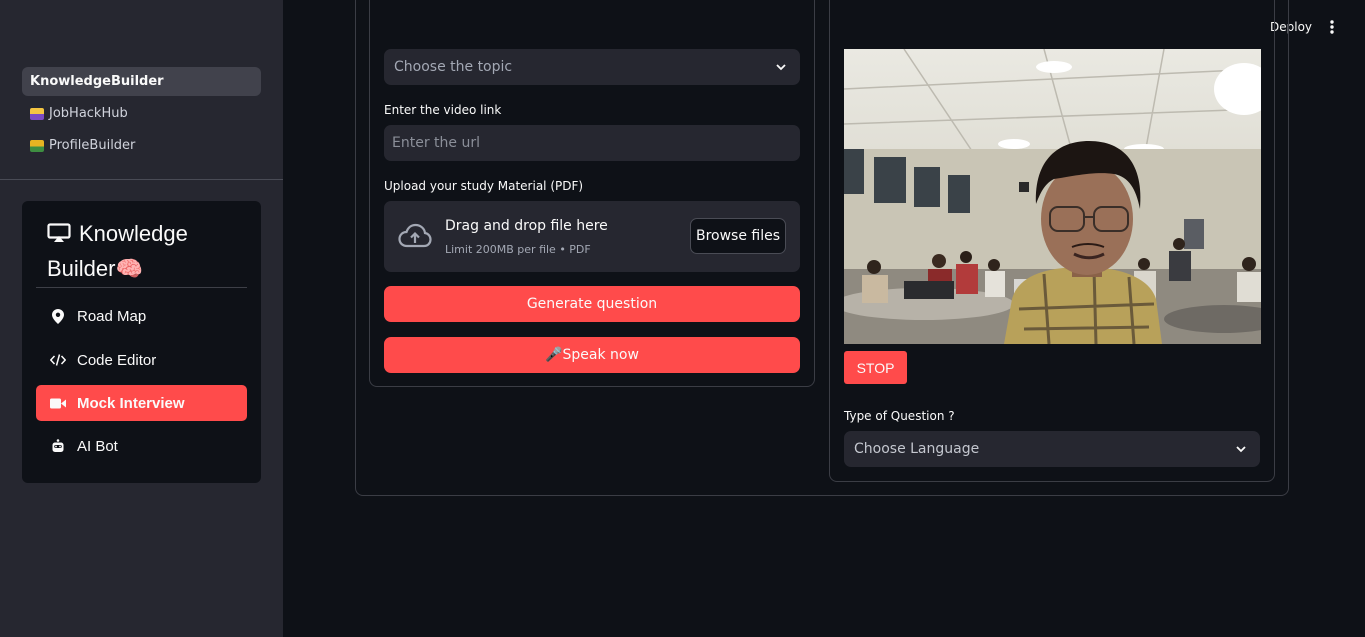 The image size is (1365, 637). Describe the element at coordinates (117, 360) in the screenshot. I see `menu-item-label: Code Editor` at that location.